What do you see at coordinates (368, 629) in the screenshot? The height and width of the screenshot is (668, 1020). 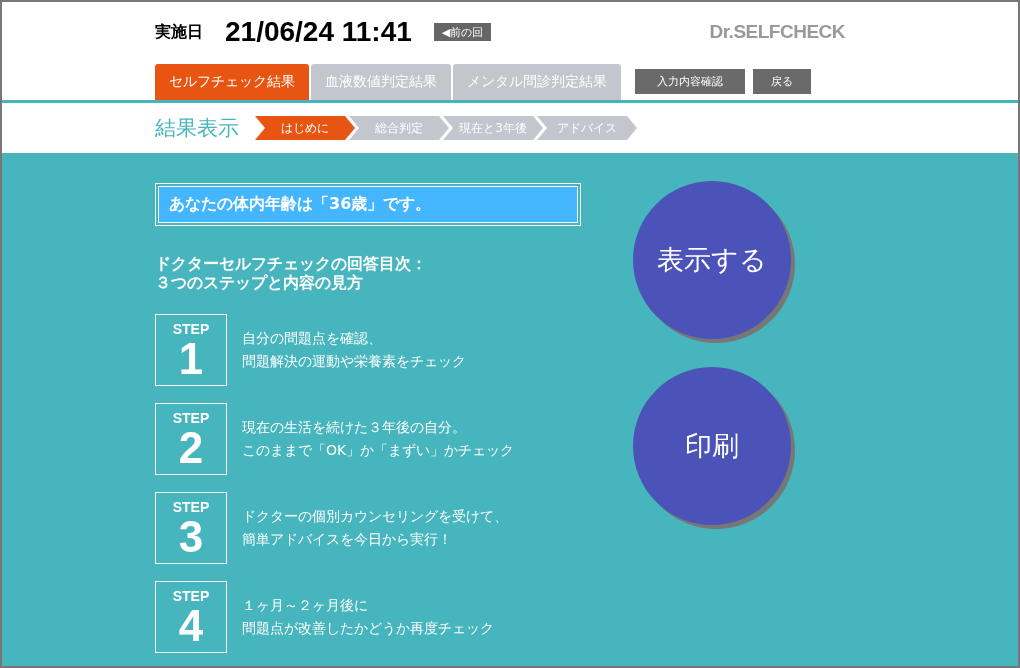 I see `step-description: 問題点が改善したかどうか再度チェック` at bounding box center [368, 629].